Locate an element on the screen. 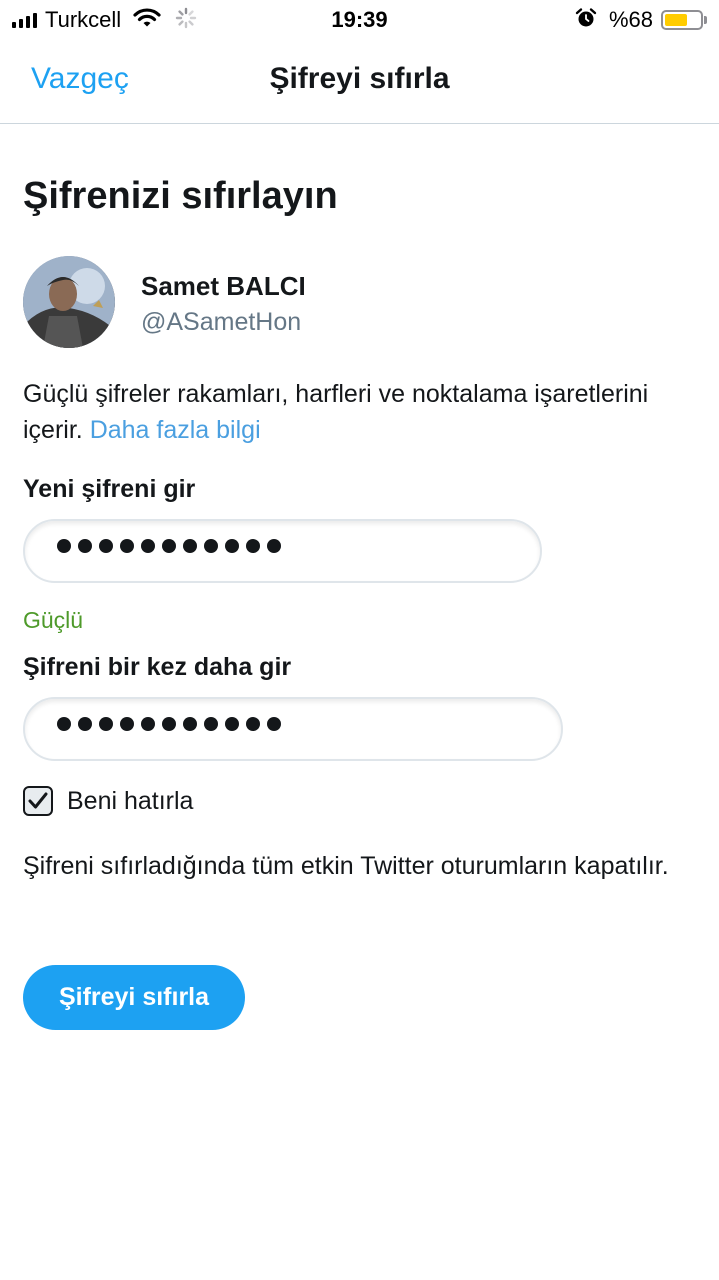  new-password-dots is located at coordinates (169, 546).